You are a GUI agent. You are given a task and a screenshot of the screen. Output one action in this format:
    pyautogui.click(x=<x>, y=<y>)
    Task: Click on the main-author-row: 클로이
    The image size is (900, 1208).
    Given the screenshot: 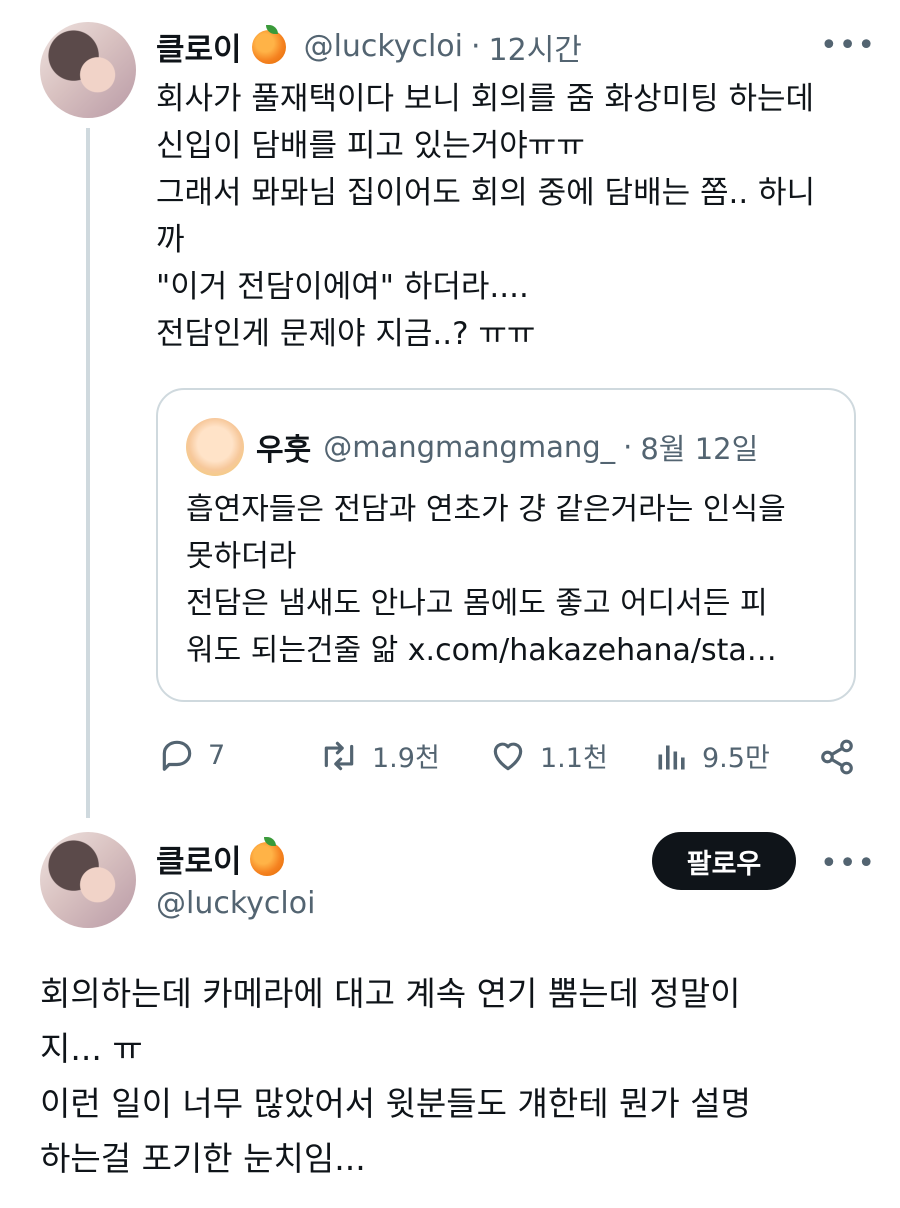 What is the action you would take?
    pyautogui.click(x=220, y=858)
    